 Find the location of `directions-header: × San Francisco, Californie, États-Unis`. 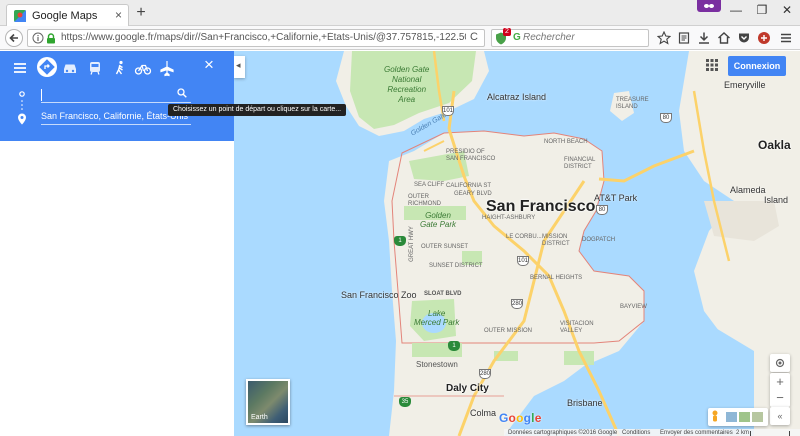

directions-header: × San Francisco, Californie, États-Unis is located at coordinates (117, 96).